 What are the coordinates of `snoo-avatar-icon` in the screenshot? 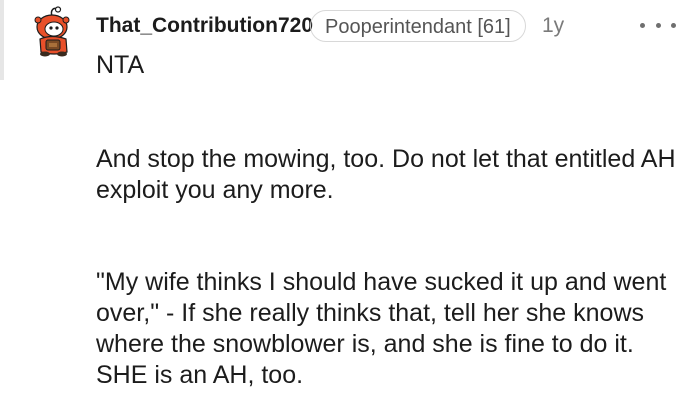 It's located at (54, 32).